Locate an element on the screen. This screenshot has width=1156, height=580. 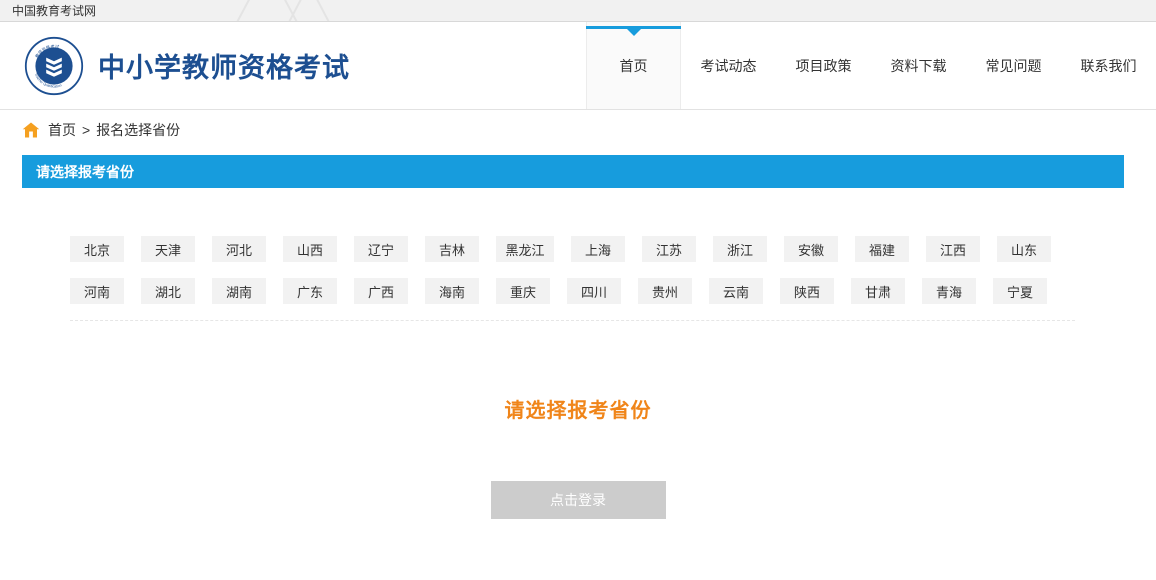
nav-item-label: 考试动态 is located at coordinates (728, 65).